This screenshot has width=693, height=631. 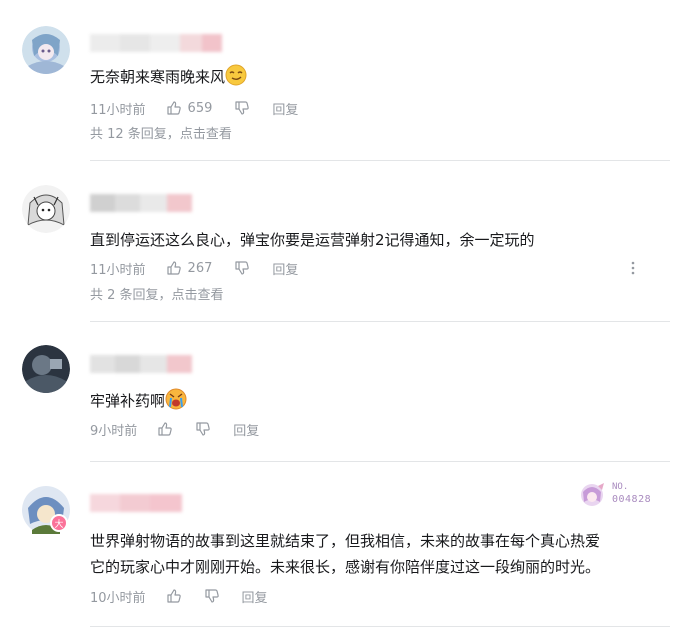 I want to click on replies-count: 共 12 条回复，, so click(x=135, y=134).